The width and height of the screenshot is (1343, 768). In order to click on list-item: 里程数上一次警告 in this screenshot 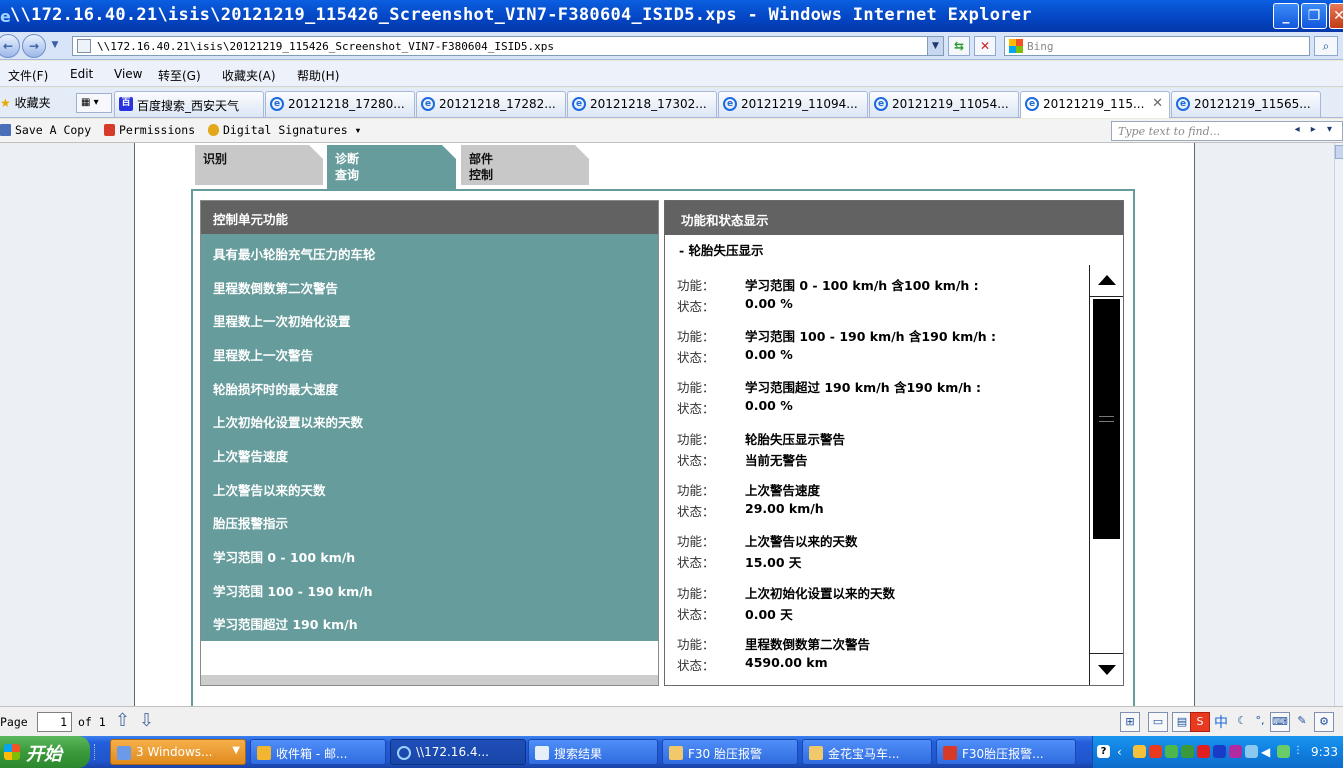, I will do `click(263, 354)`.